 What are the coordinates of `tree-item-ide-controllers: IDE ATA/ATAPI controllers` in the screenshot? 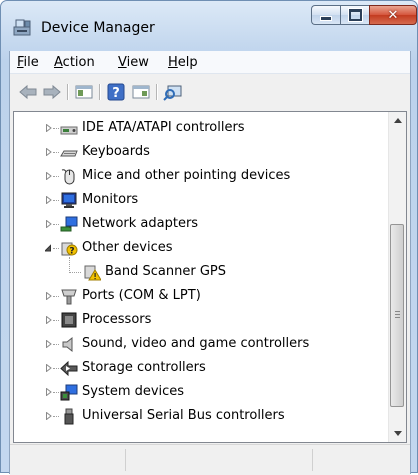 It's located at (201, 129).